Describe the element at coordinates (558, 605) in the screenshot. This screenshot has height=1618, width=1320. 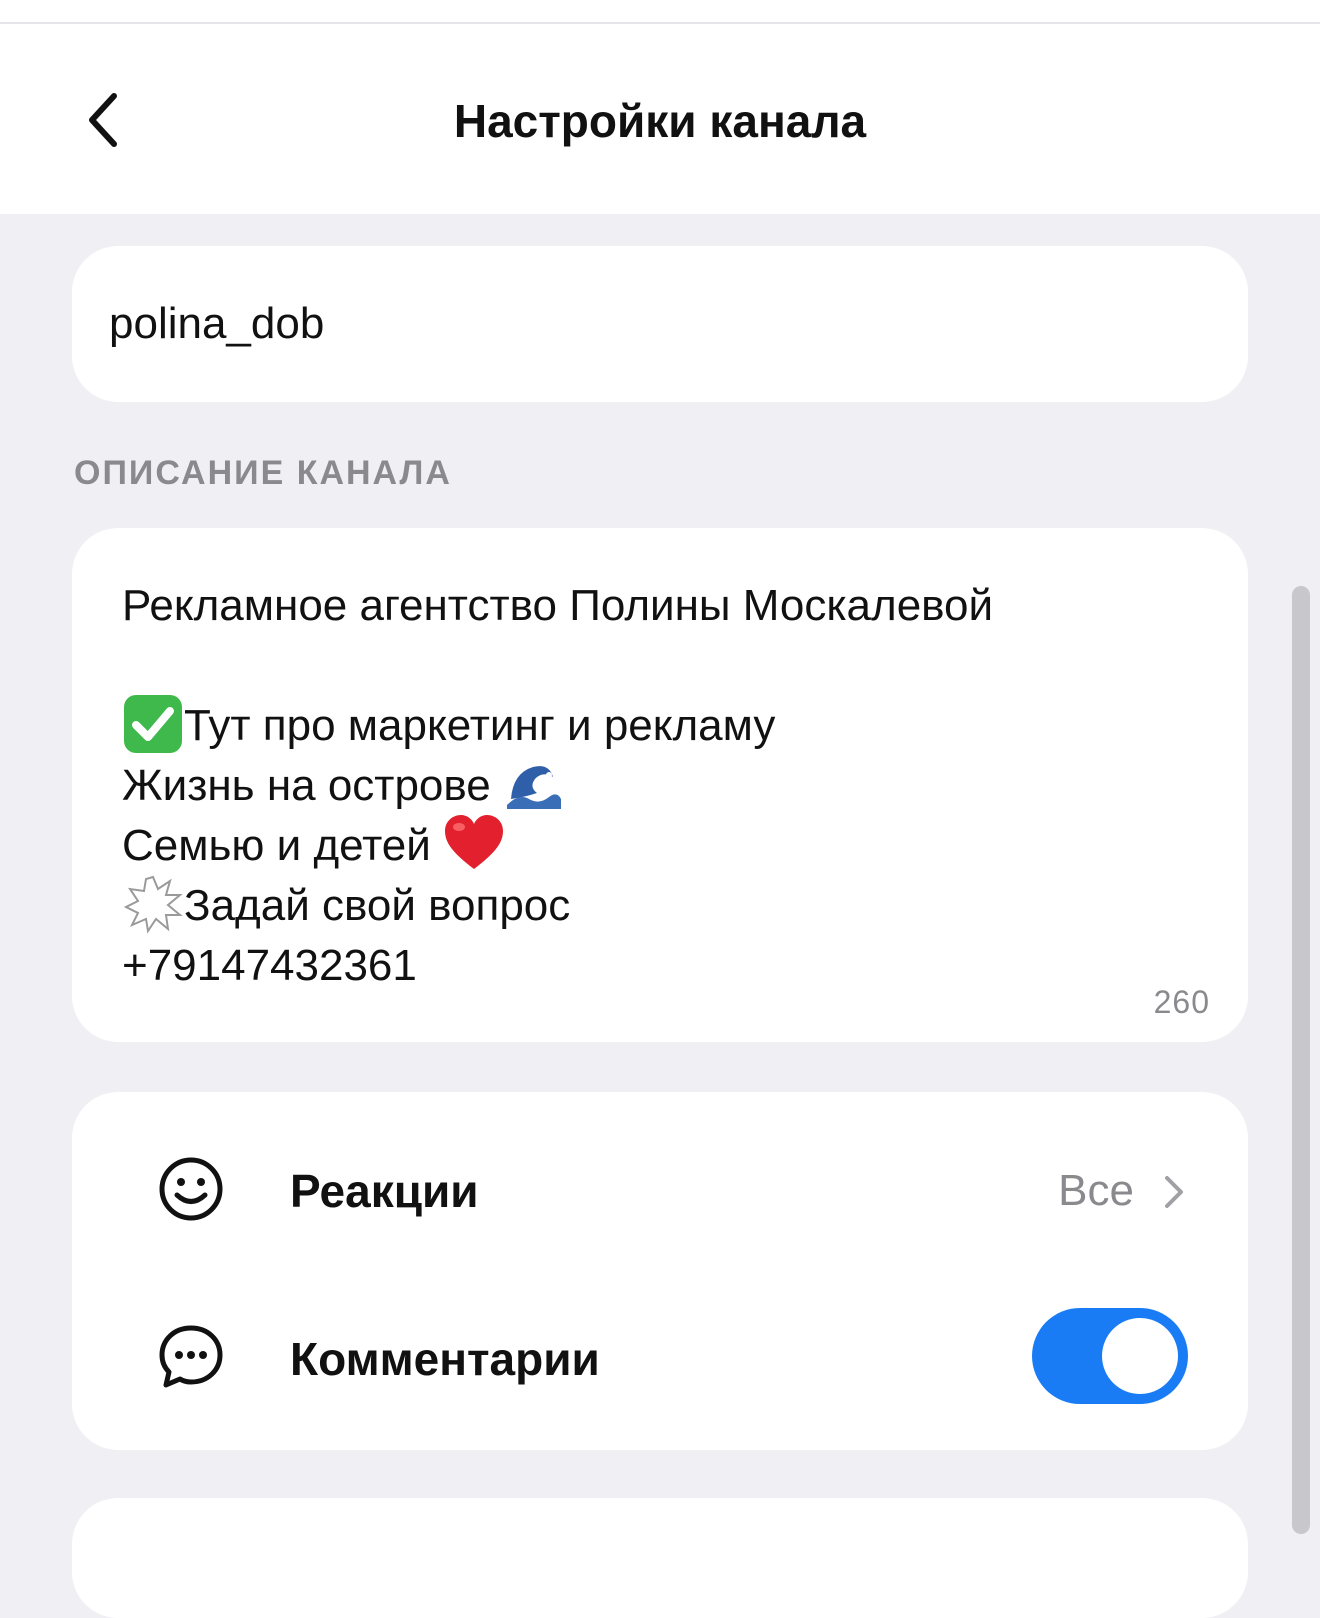
I see `description-line: Рекламное агентство Полины Москалевой` at that location.